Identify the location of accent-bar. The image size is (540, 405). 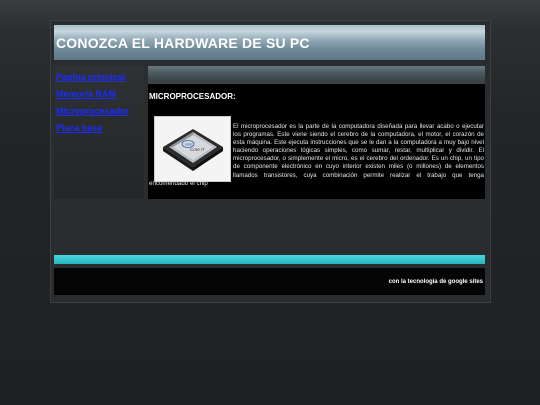
(269, 259).